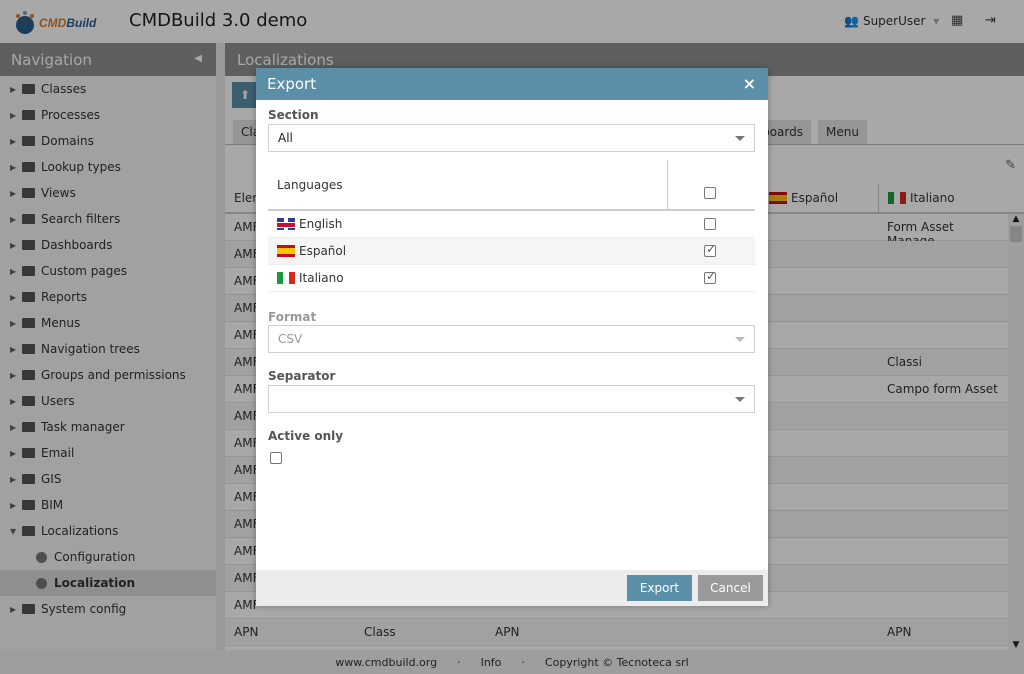 This screenshot has height=674, width=1024. What do you see at coordinates (276, 458) in the screenshot?
I see `active-only-checkbox` at bounding box center [276, 458].